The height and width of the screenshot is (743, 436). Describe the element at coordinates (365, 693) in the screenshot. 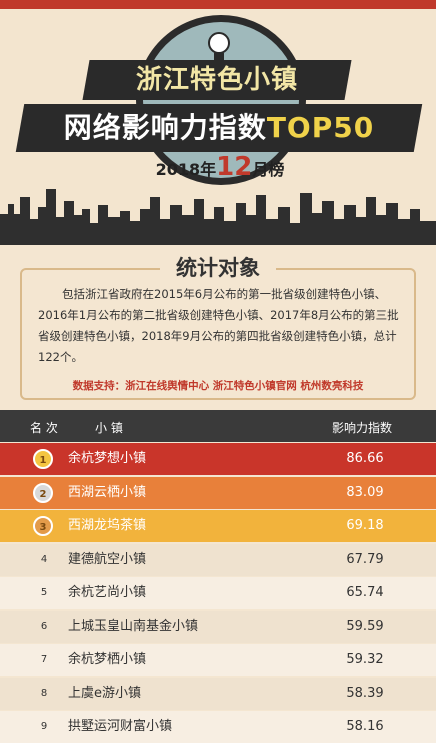

I see `influence-score: 58.39` at that location.